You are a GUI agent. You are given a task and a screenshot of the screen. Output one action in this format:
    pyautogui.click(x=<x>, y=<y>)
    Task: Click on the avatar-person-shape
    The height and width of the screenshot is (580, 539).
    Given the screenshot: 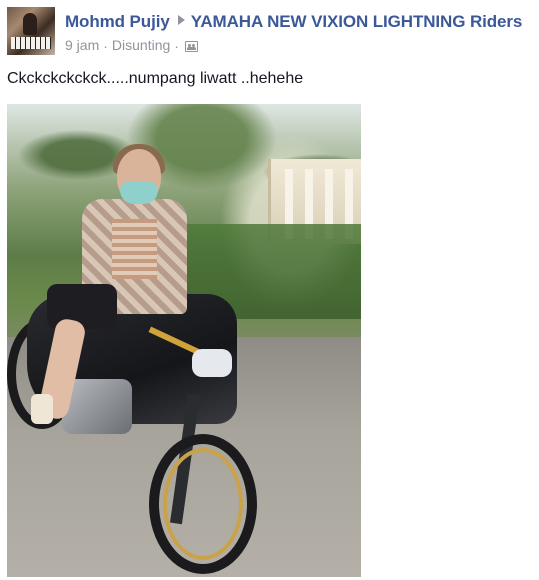 What is the action you would take?
    pyautogui.click(x=30, y=24)
    